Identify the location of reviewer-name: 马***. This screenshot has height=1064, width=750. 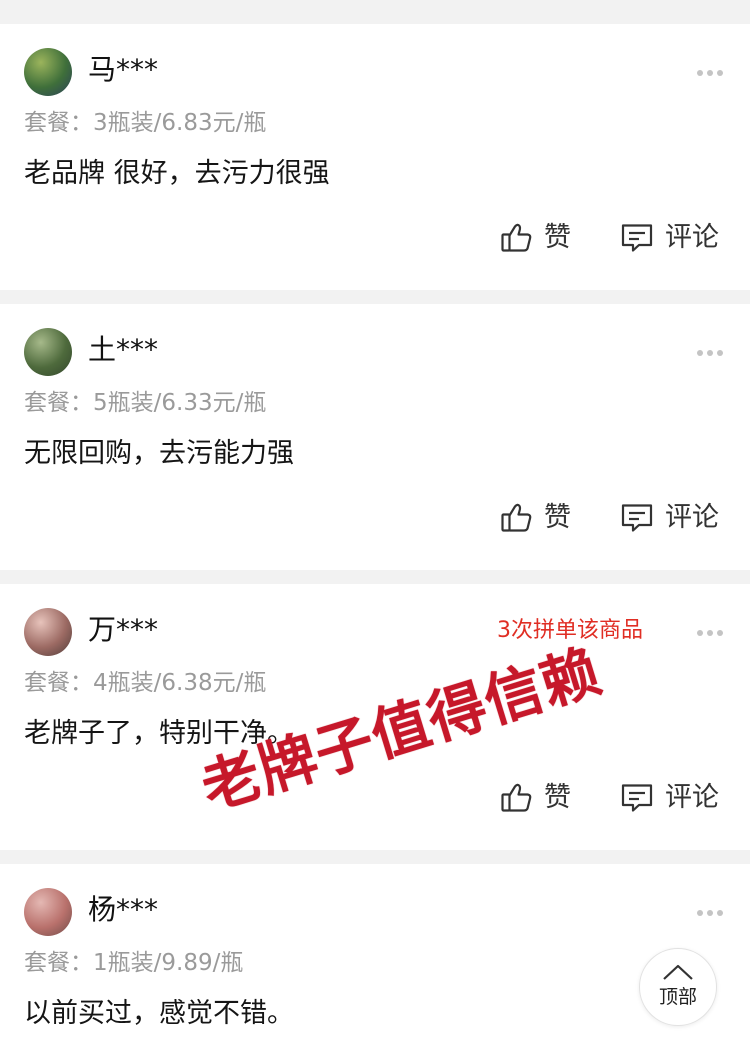
(123, 69).